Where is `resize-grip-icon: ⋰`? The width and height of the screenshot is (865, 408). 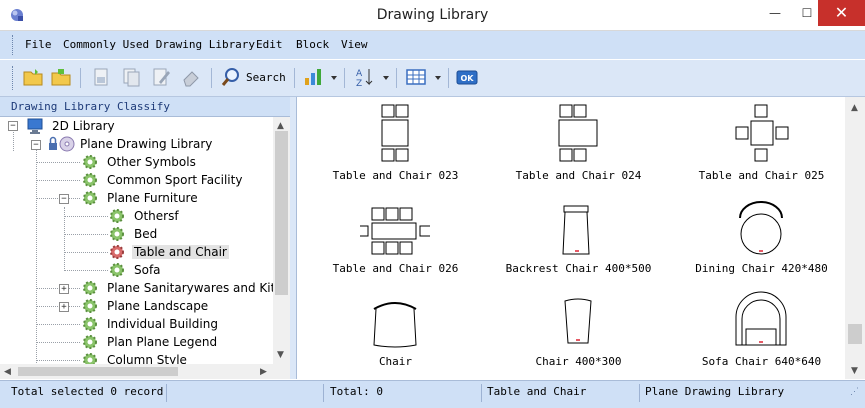 resize-grip-icon: ⋰ is located at coordinates (854, 392).